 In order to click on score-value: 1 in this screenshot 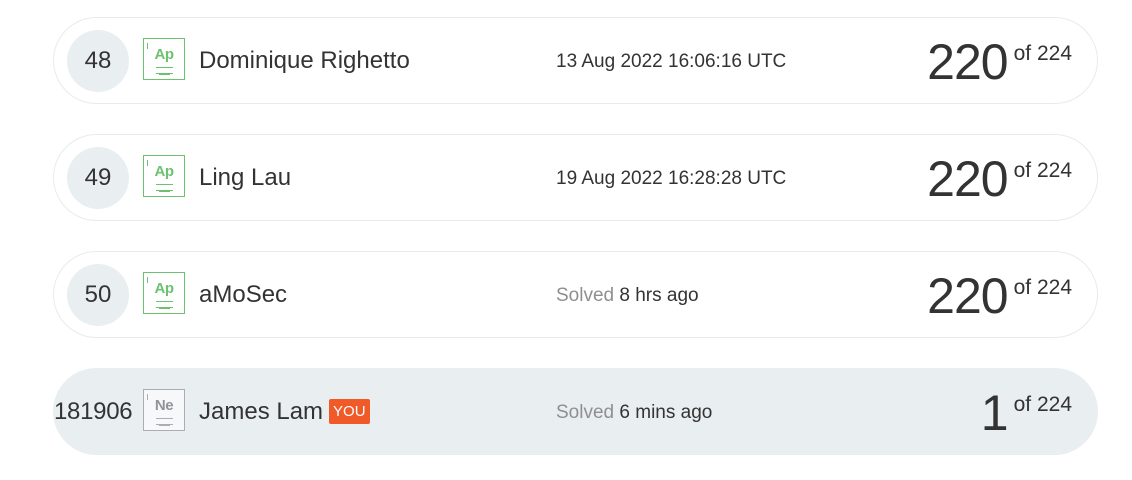, I will do `click(994, 413)`.